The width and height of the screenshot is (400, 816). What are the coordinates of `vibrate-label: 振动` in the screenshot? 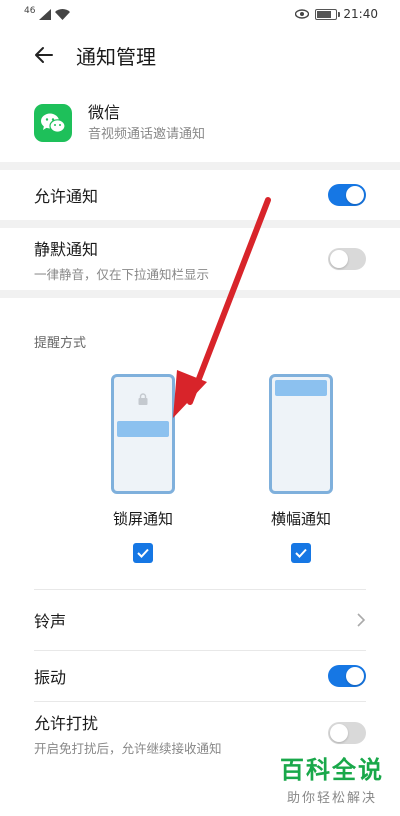 It's located at (50, 677).